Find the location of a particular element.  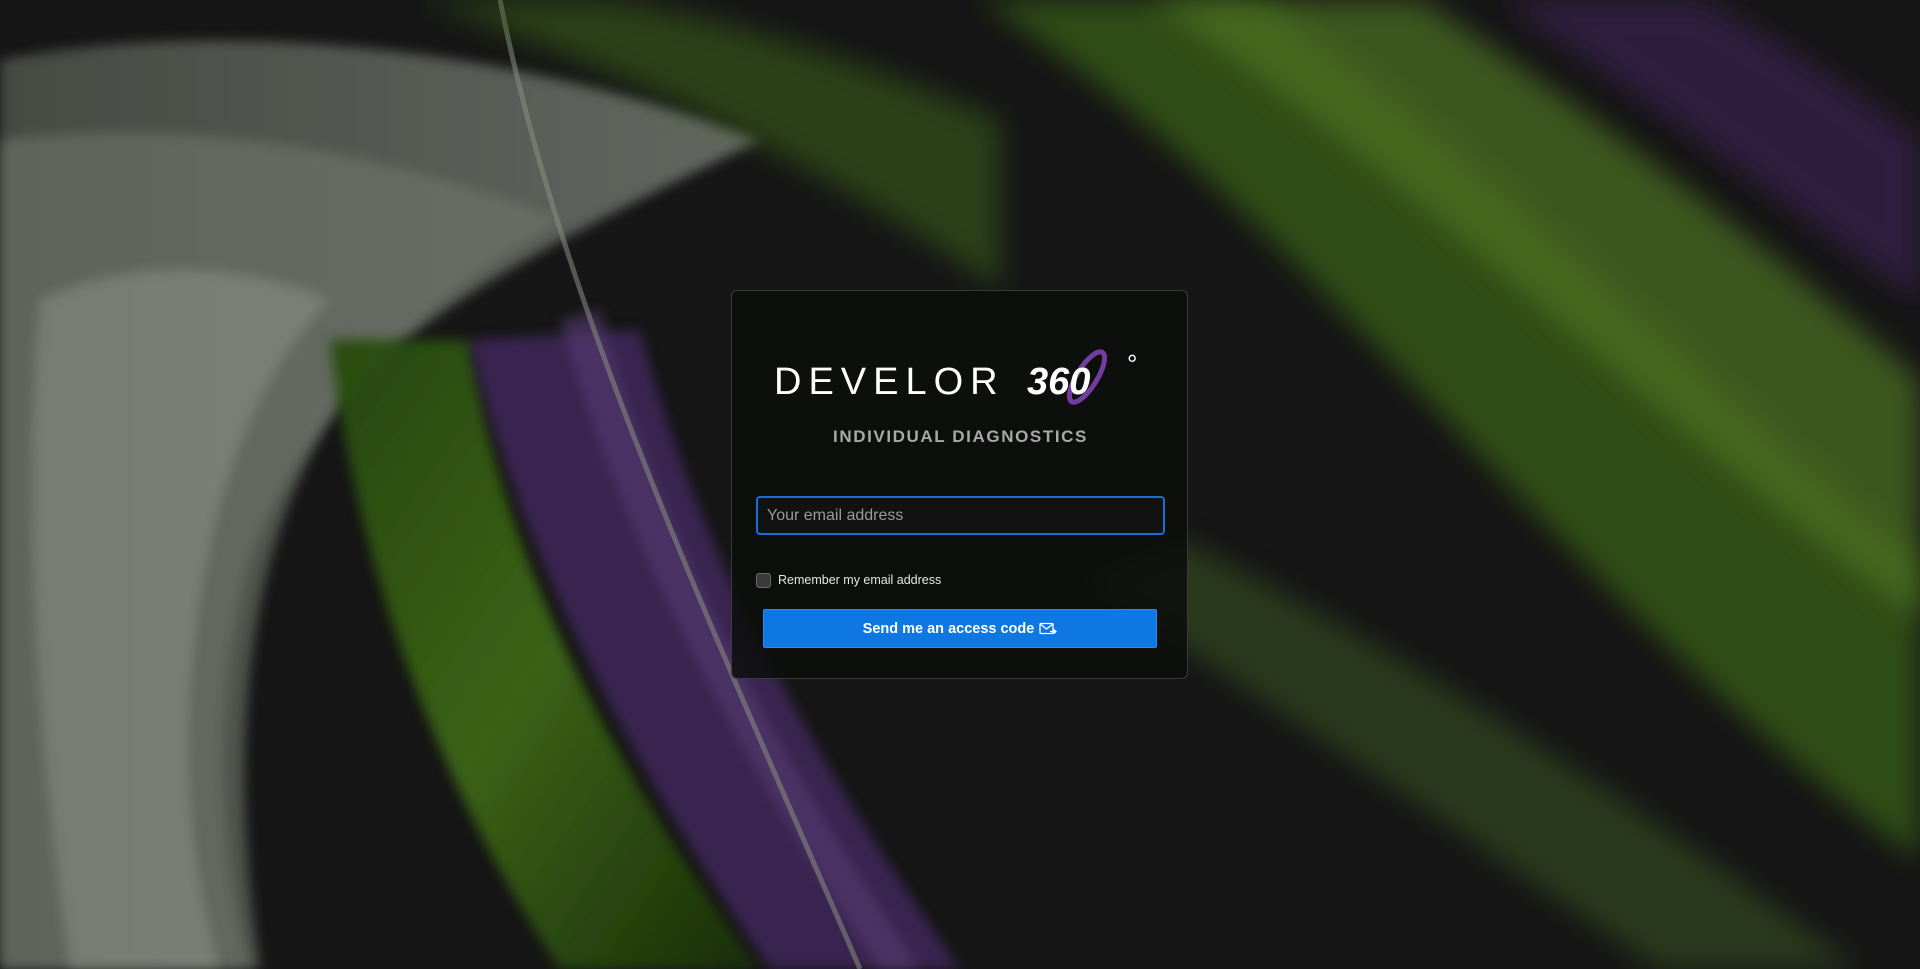

logo-subtitle: INDIVIDUAL DIAGNOSTICS is located at coordinates (960, 436).